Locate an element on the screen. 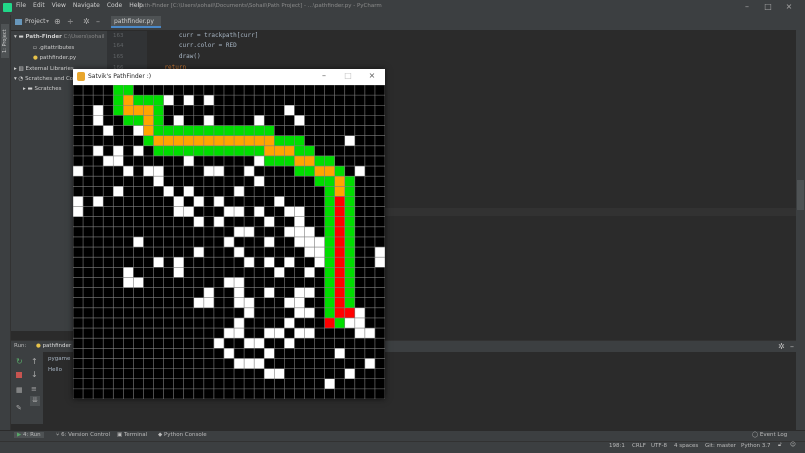  menu-view: View is located at coordinates (59, 5).